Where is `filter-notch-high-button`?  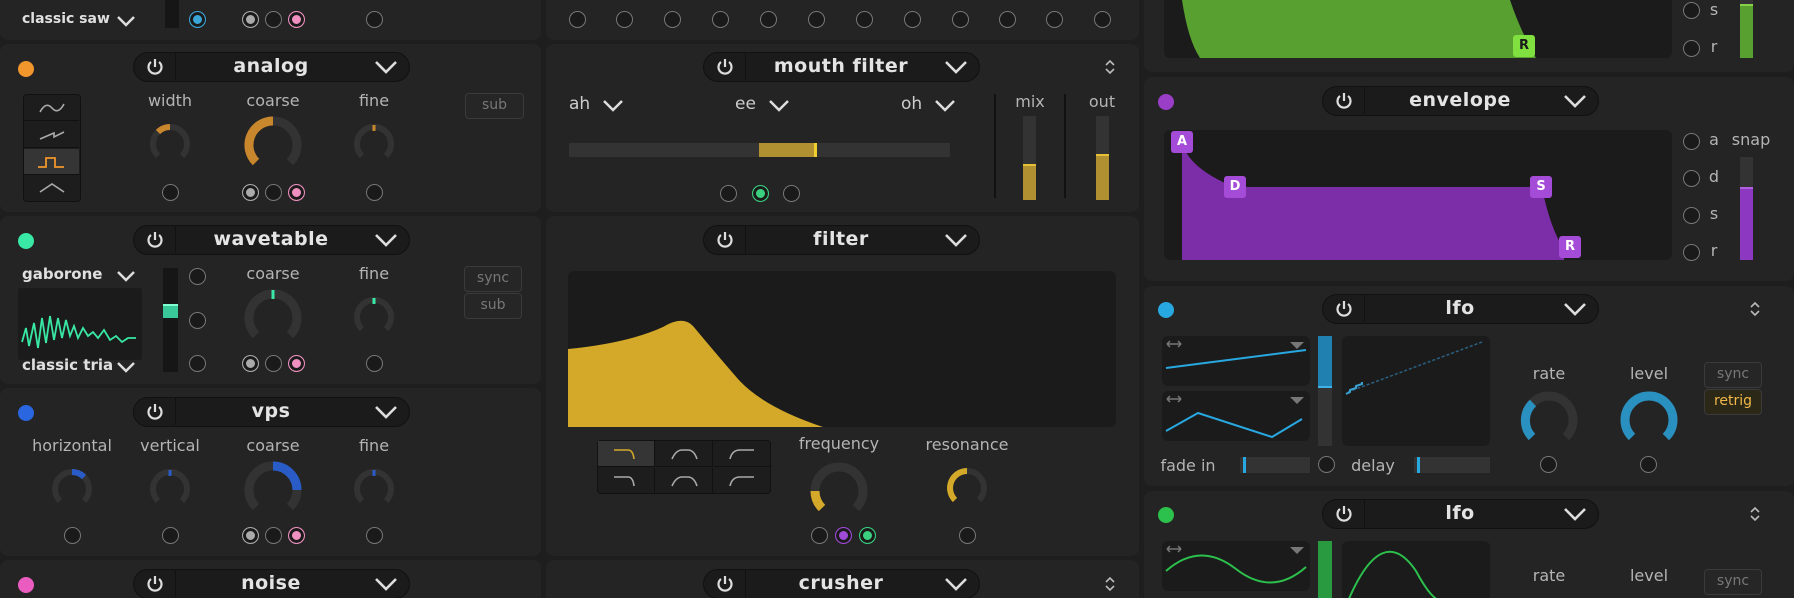
filter-notch-high-button is located at coordinates (742, 481).